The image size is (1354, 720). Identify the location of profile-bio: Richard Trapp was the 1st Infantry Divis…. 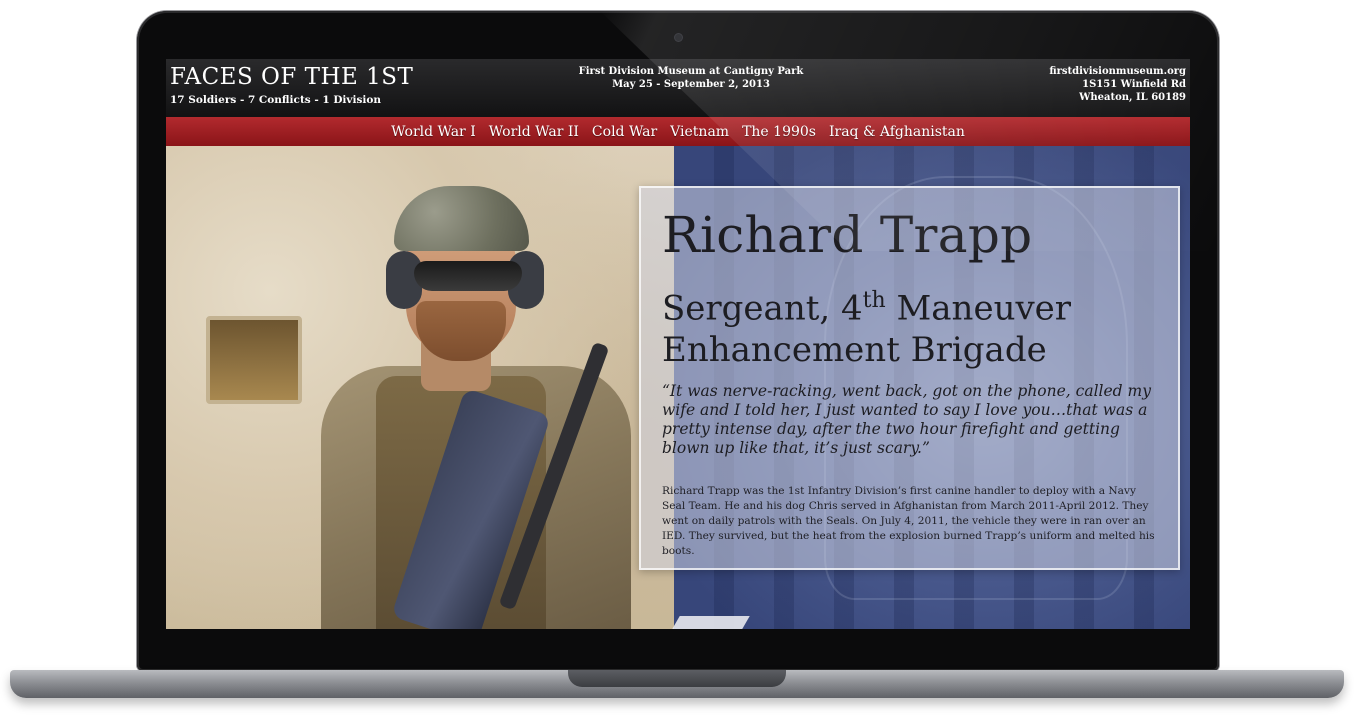
(908, 521).